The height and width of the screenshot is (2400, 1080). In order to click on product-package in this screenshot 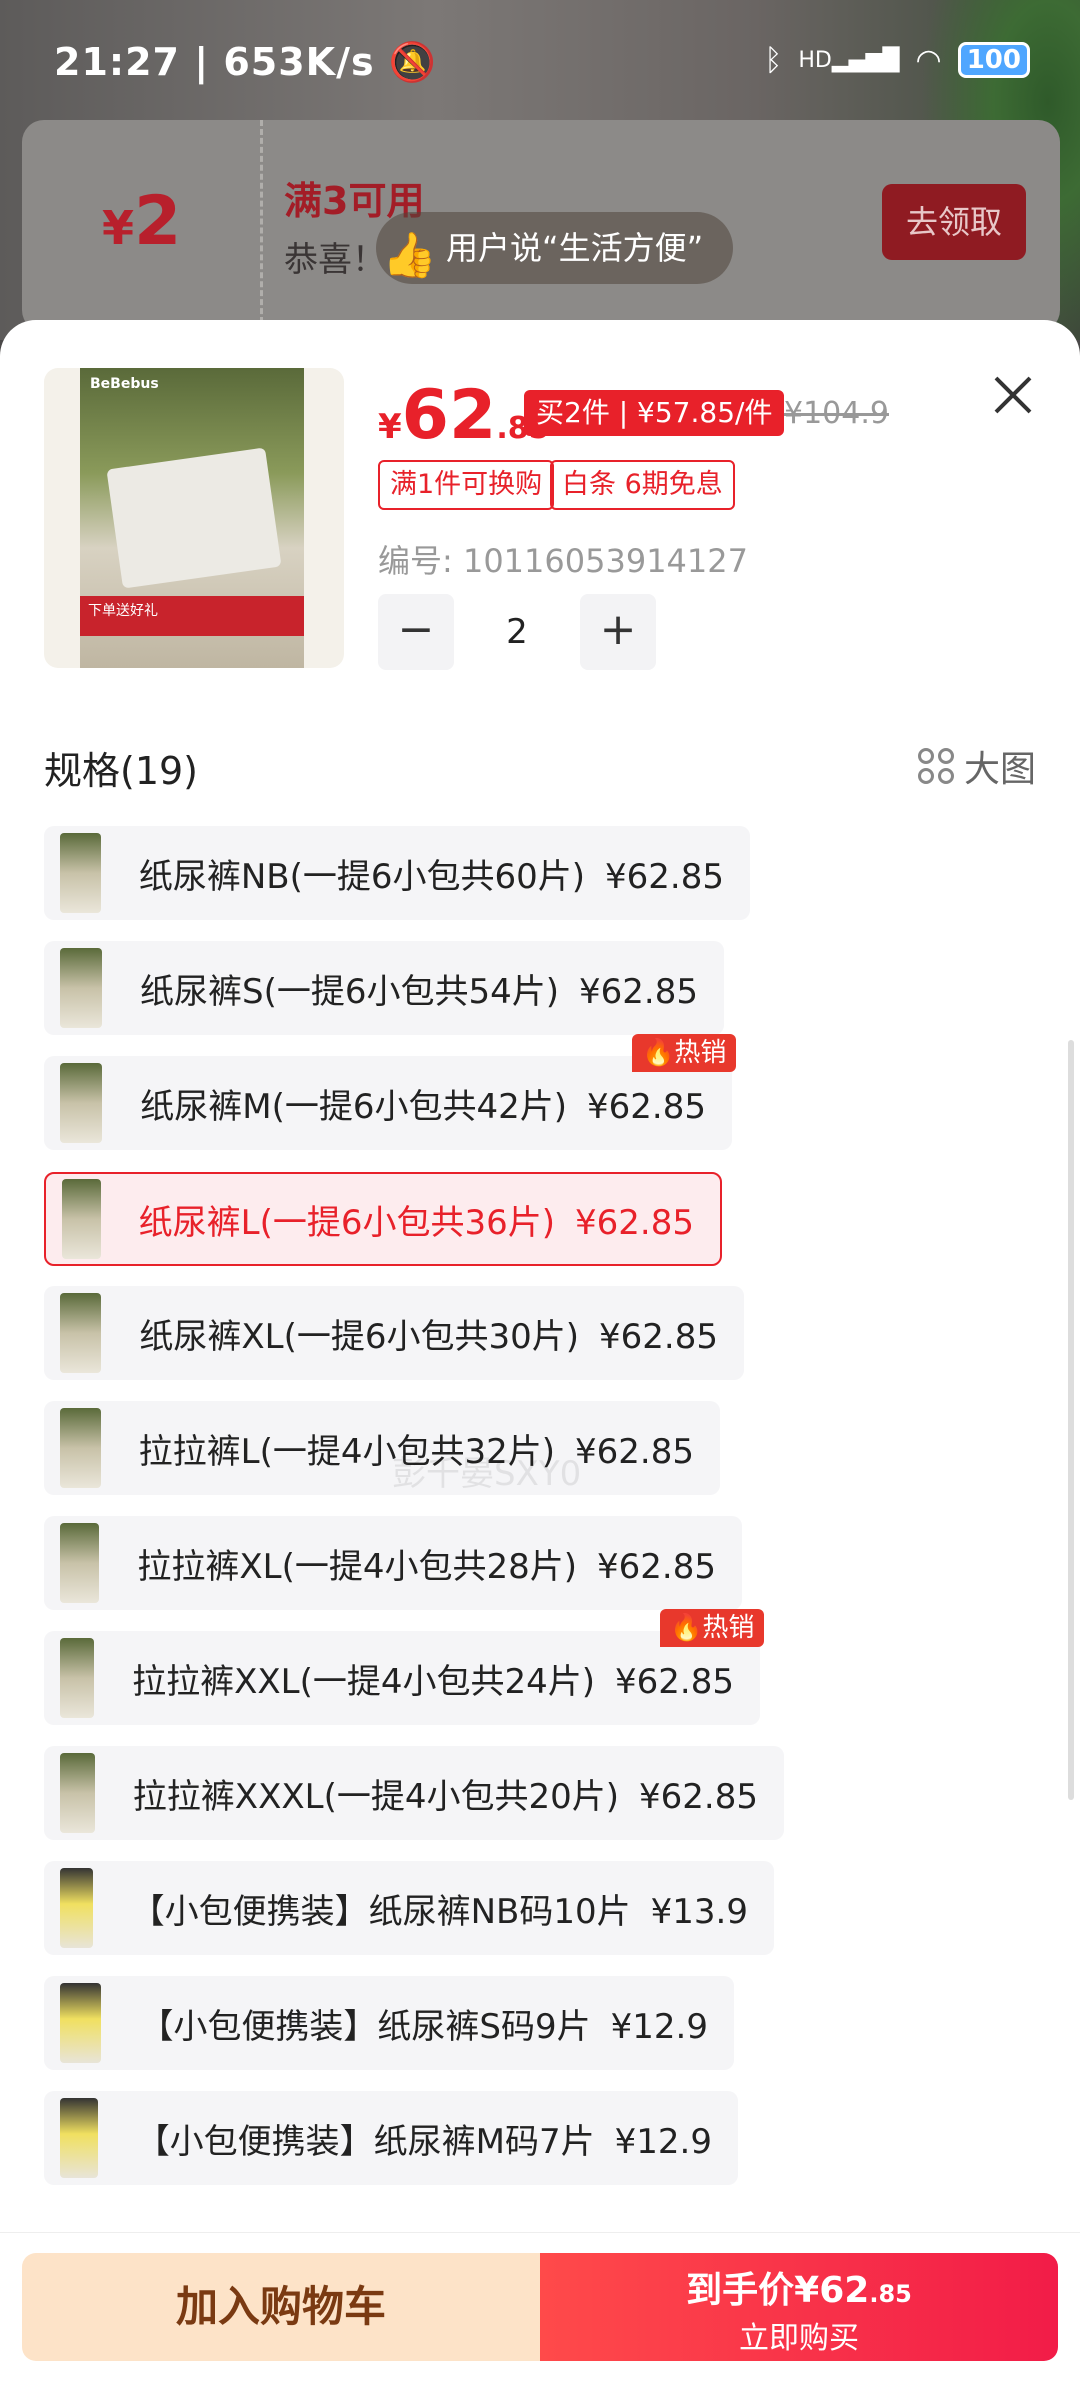, I will do `click(194, 518)`.